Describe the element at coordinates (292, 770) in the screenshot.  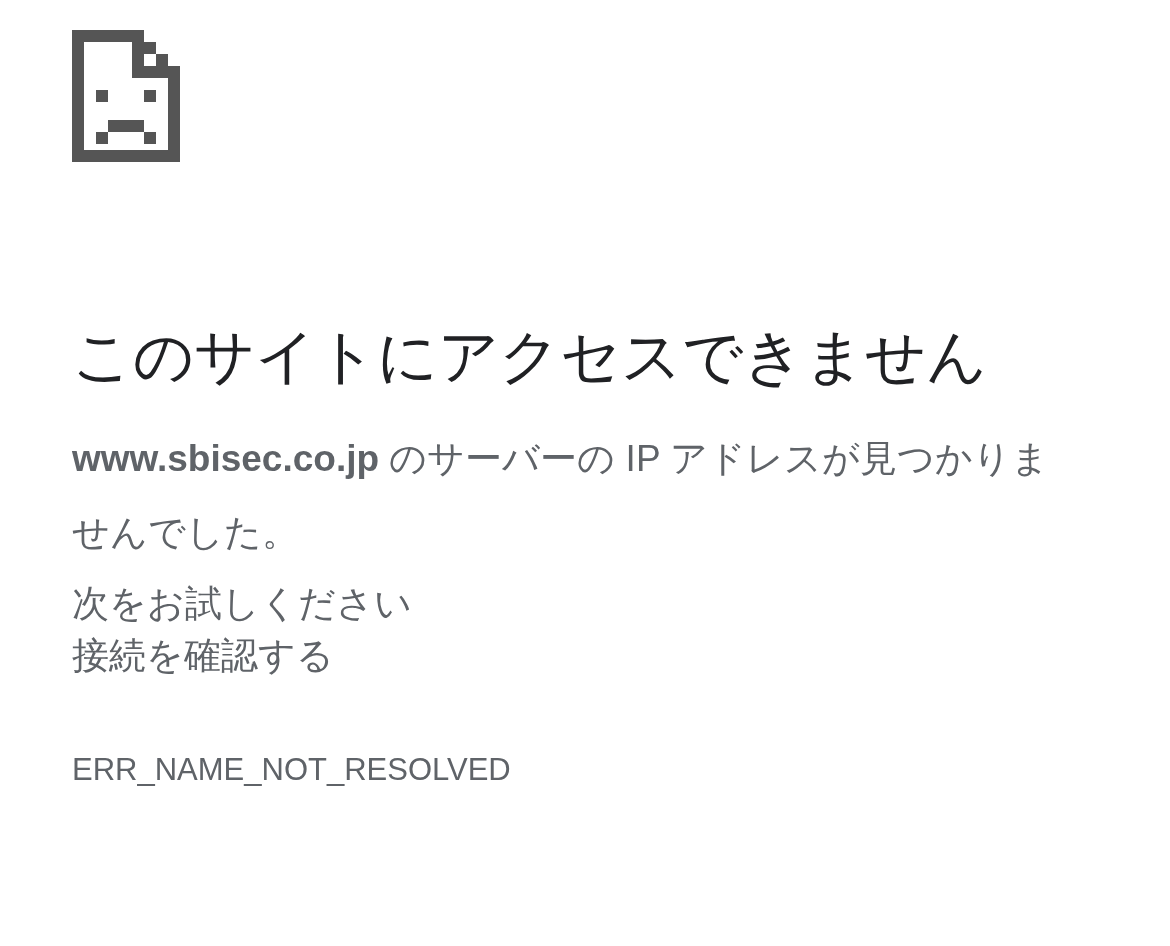
I see `error-code: ERR_NAME_NOT_RESOLVED` at that location.